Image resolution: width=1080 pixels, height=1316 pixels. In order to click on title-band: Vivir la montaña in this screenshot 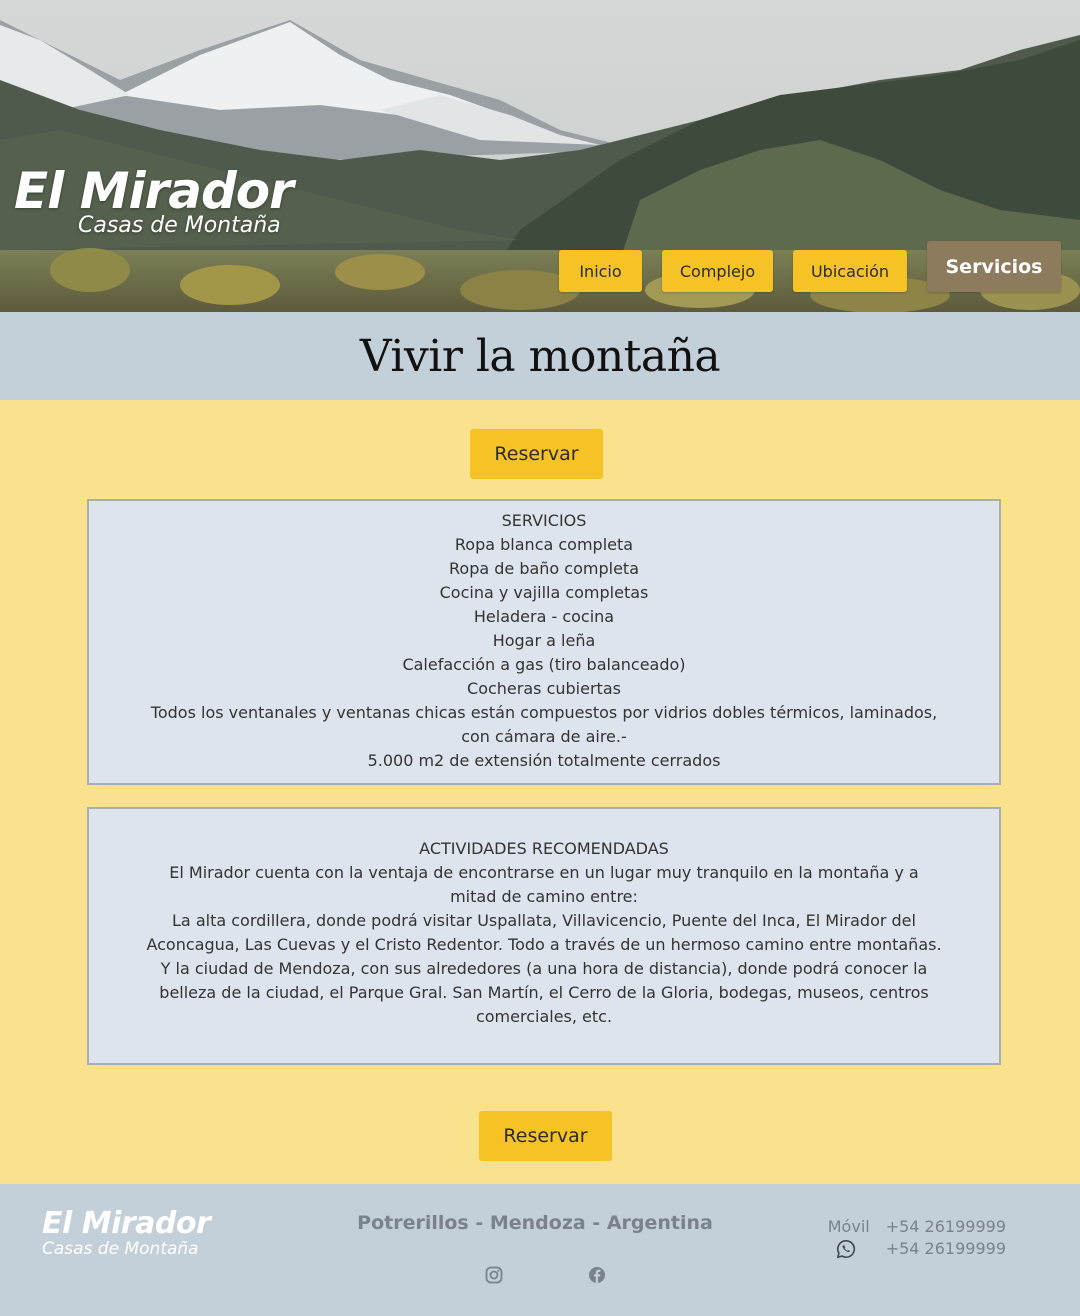, I will do `click(540, 356)`.